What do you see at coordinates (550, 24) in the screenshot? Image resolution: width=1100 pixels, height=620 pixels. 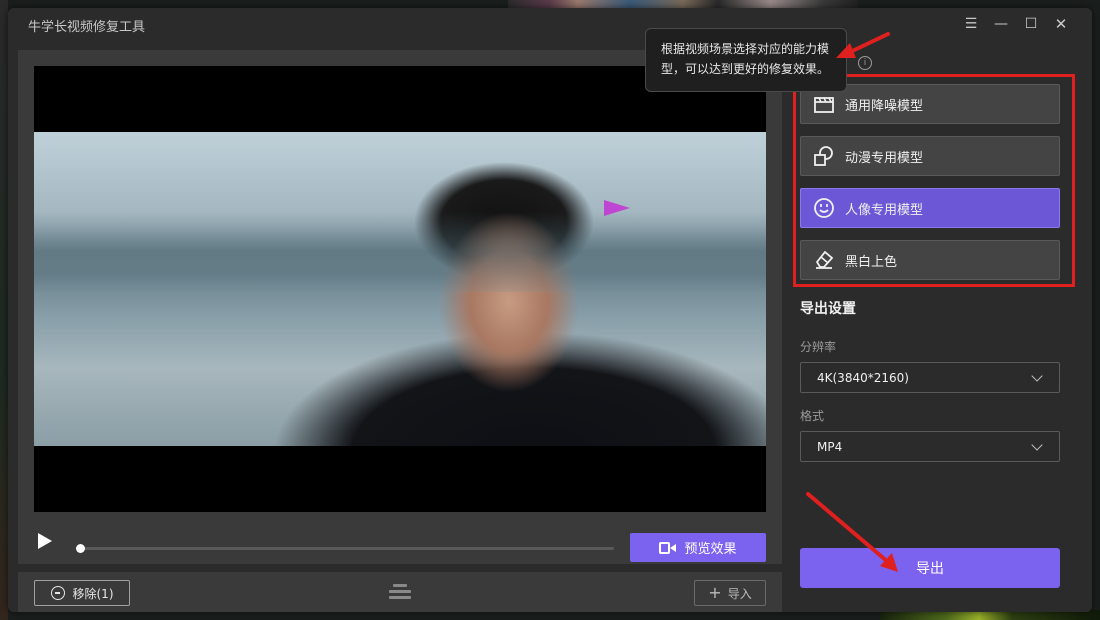 I see `title-bar: 牛学长视频修复工具 ☰ — ☐ ✕` at bounding box center [550, 24].